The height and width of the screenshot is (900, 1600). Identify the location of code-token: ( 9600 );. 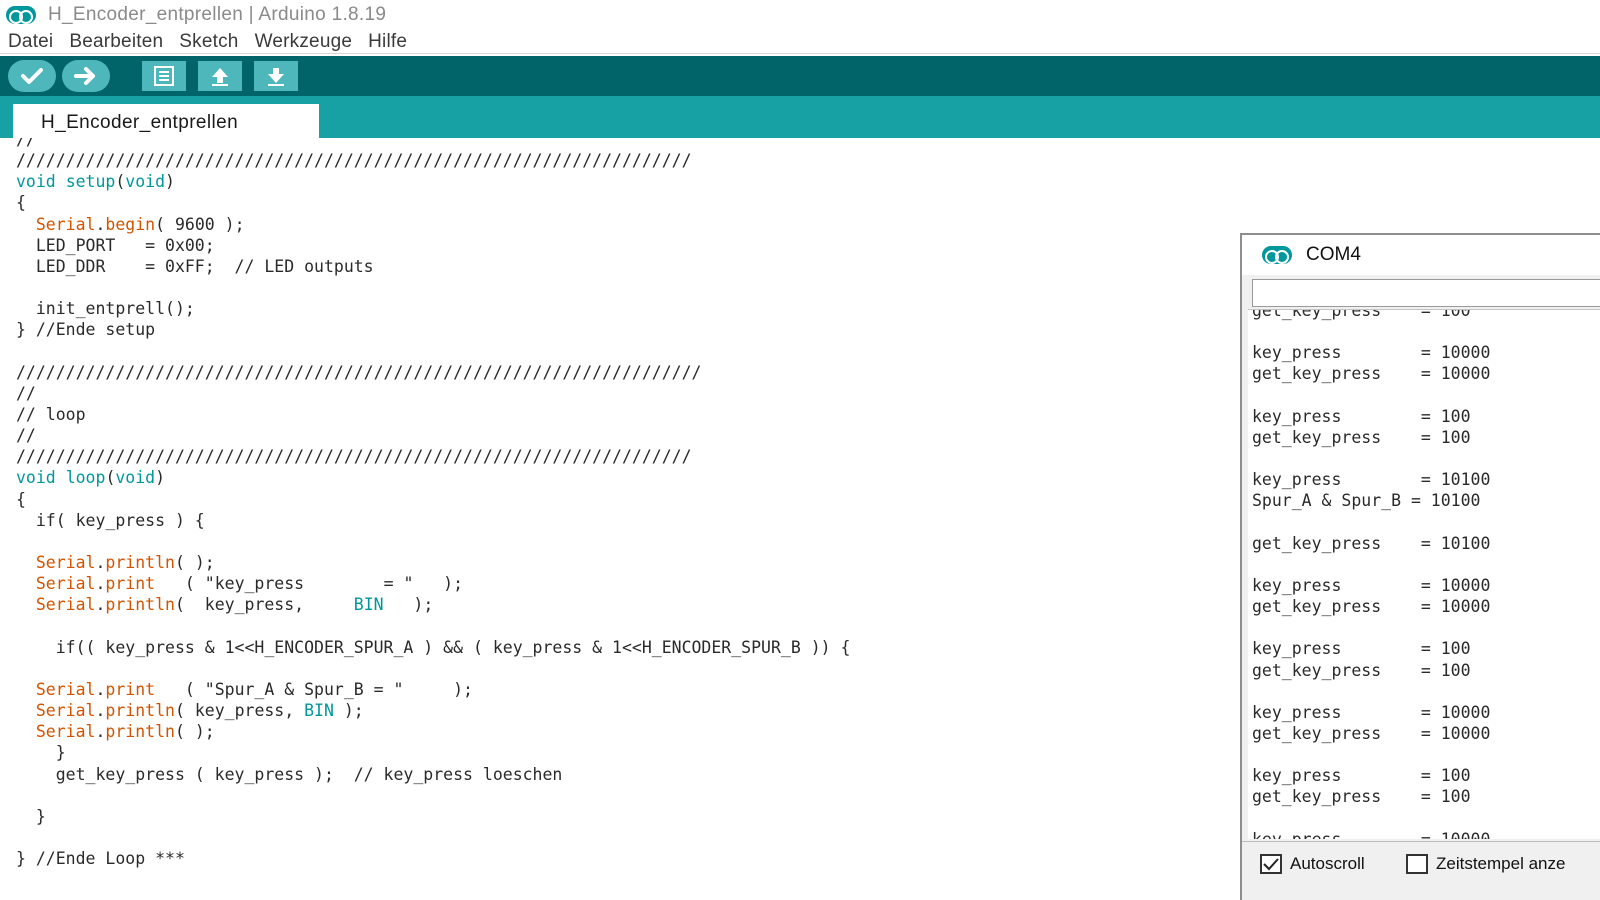
(200, 224).